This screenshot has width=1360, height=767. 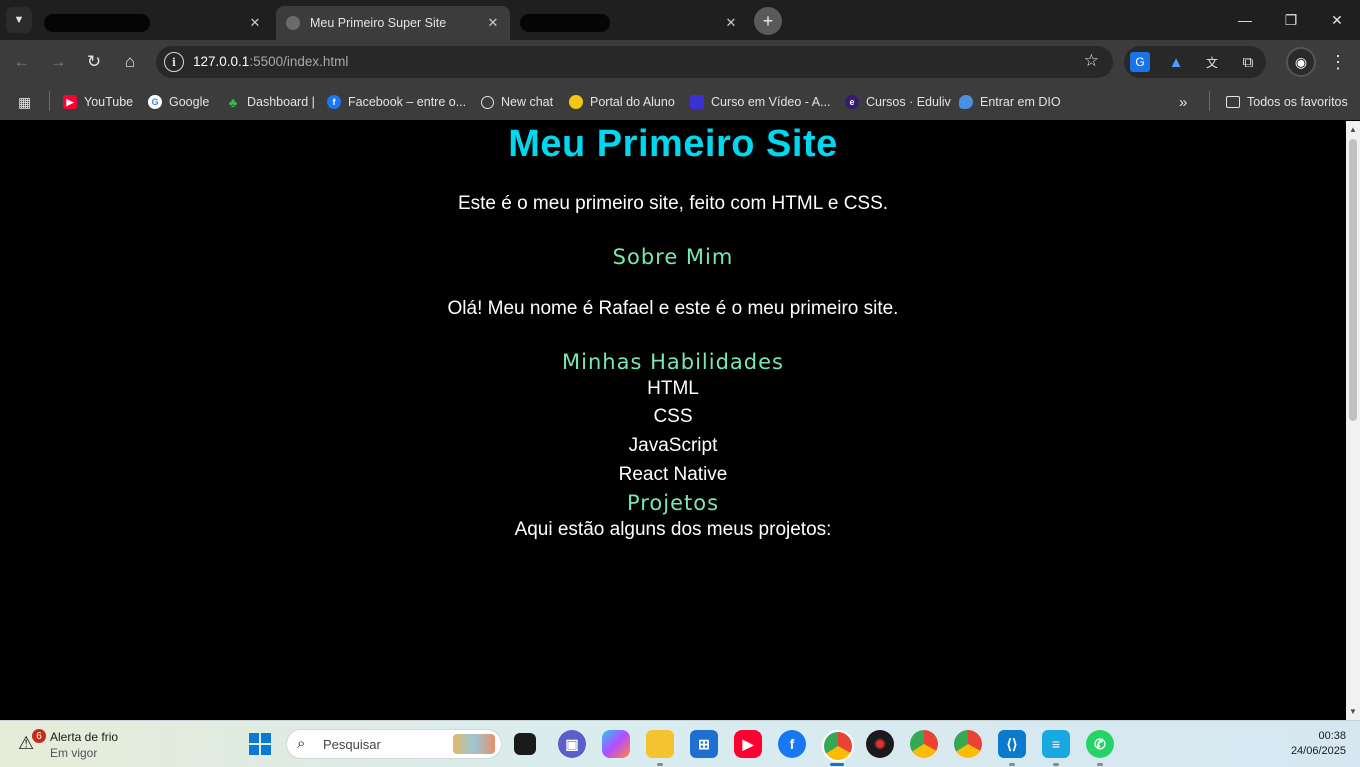 What do you see at coordinates (1140, 62) in the screenshot?
I see `translate-extension-icon: G` at bounding box center [1140, 62].